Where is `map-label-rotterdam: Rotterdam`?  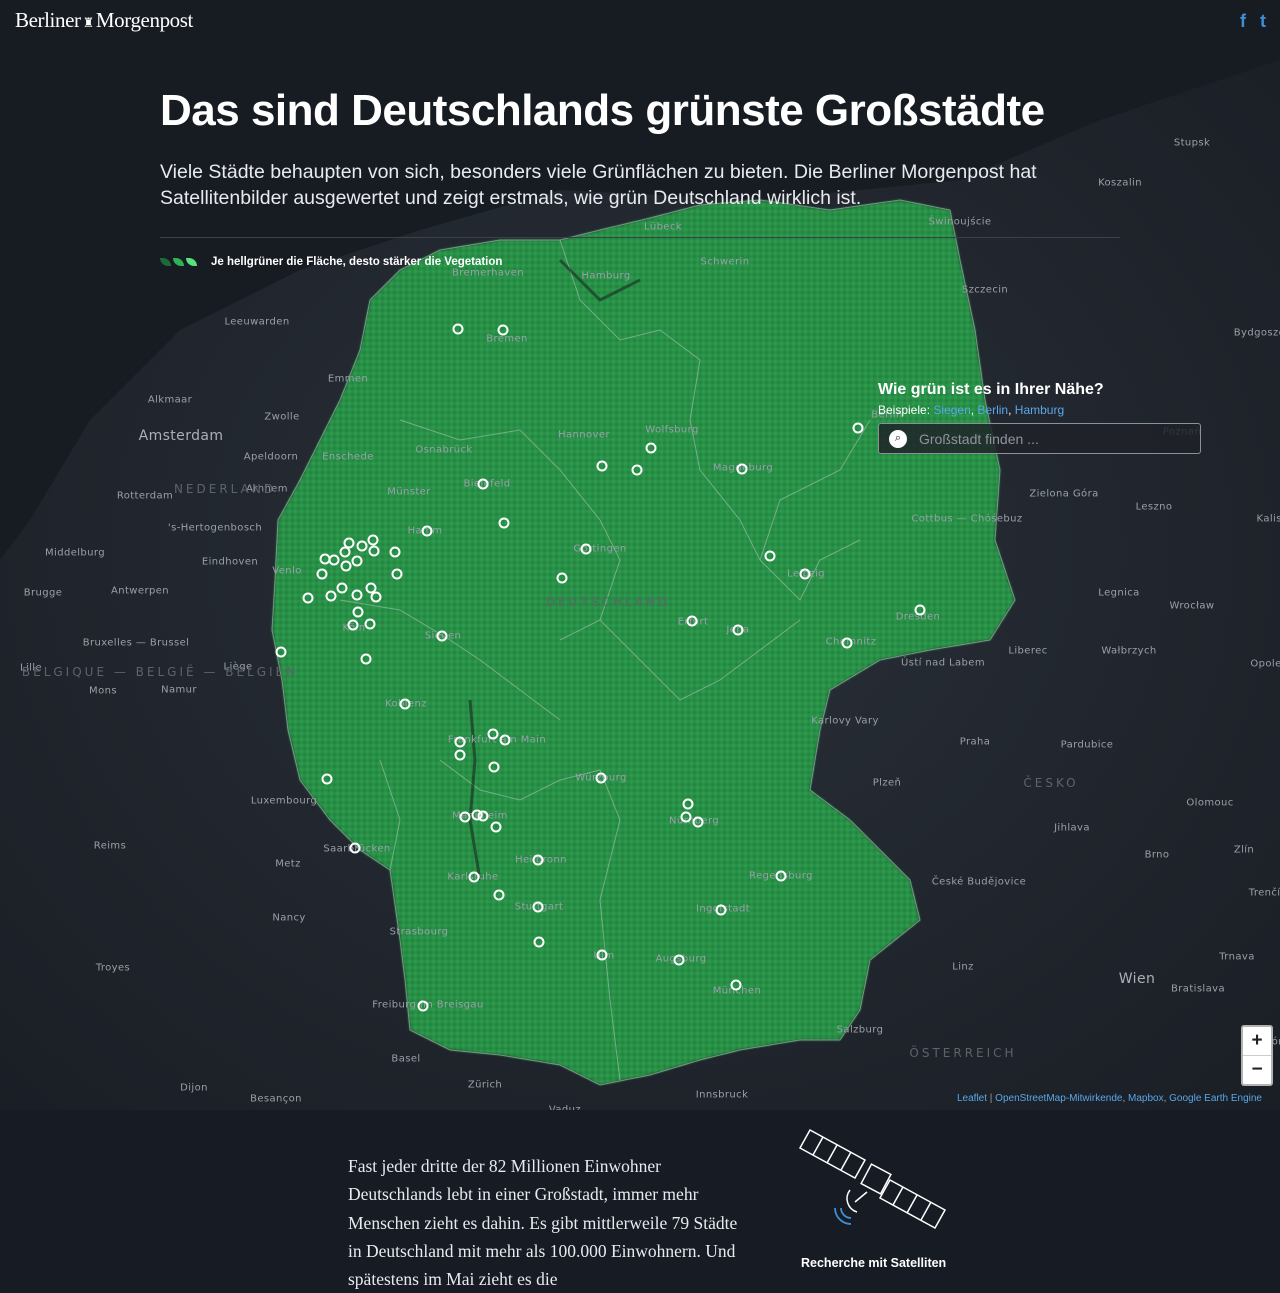
map-label-rotterdam: Rotterdam is located at coordinates (145, 496).